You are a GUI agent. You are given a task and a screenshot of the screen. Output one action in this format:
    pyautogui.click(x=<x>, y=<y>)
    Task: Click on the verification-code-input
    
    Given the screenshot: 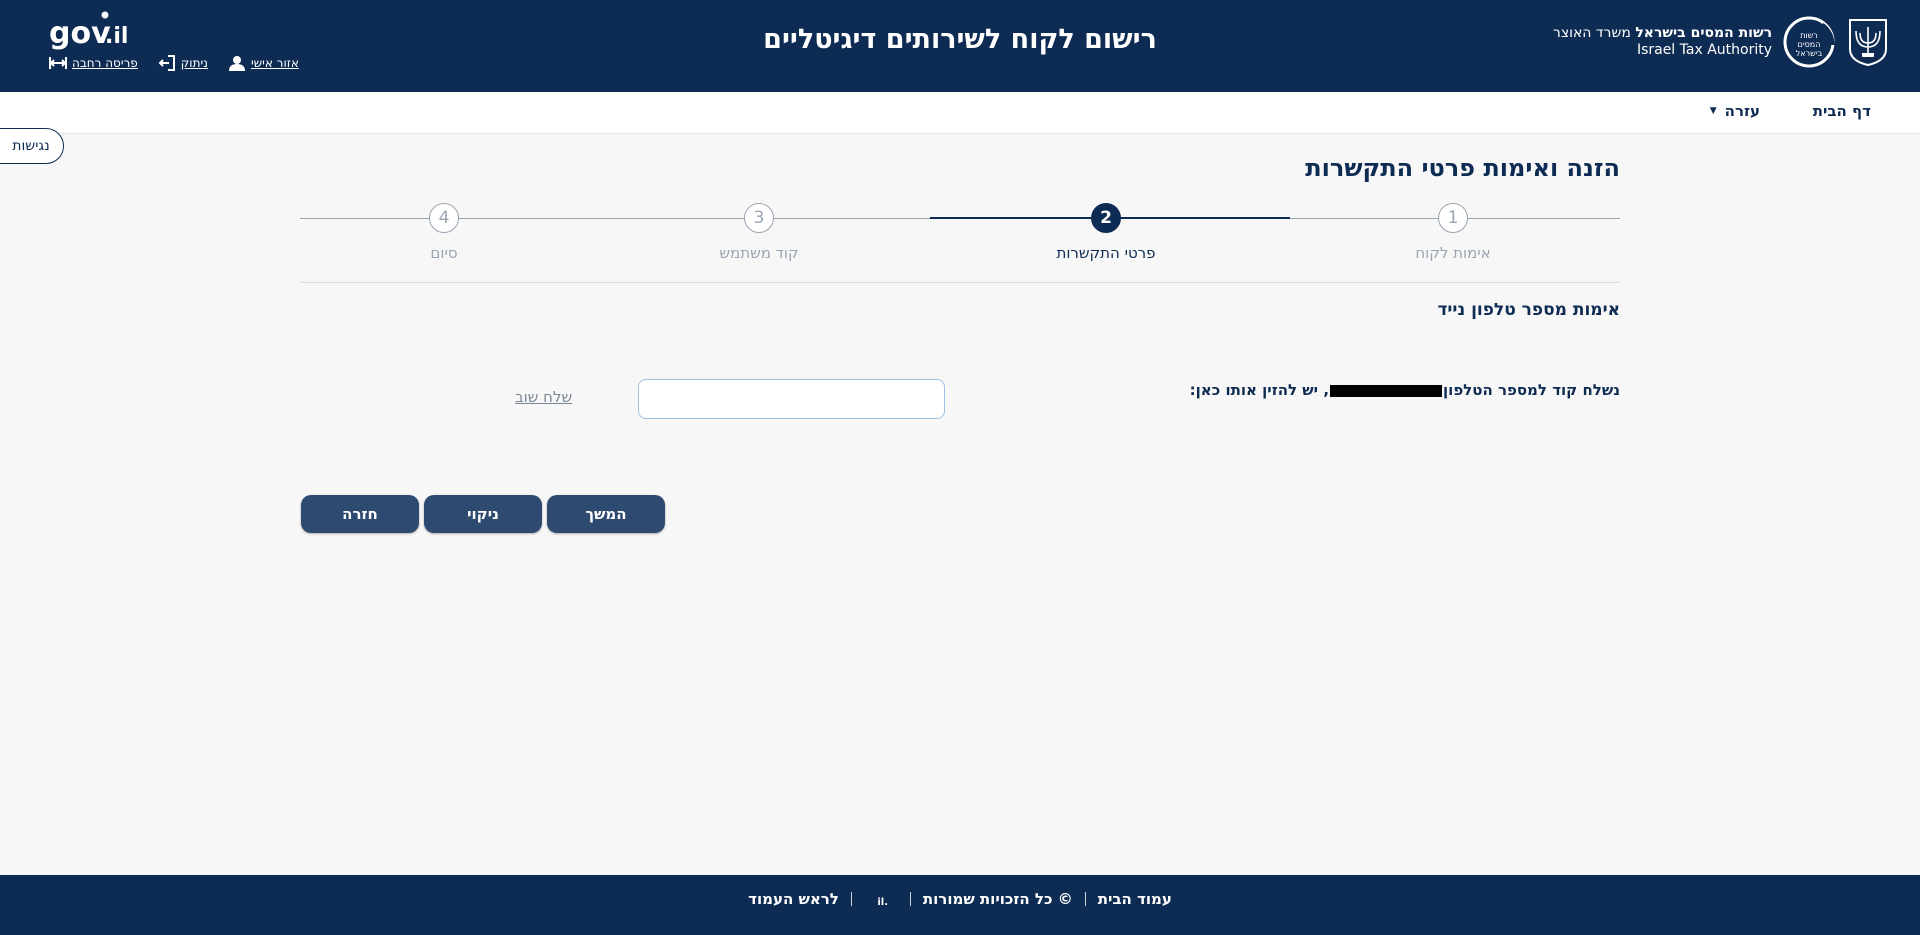 What is the action you would take?
    pyautogui.click(x=791, y=399)
    